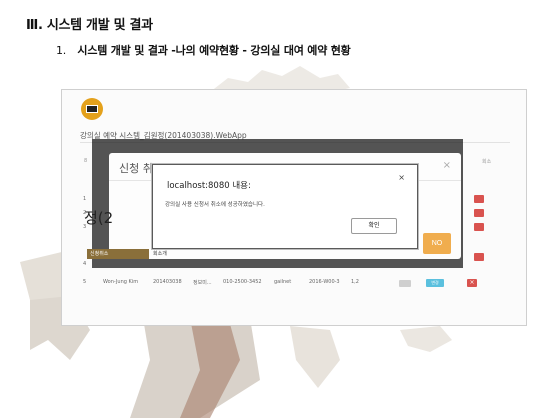 This screenshot has width=560, height=418. What do you see at coordinates (85, 264) in the screenshot?
I see `row-number: 4` at bounding box center [85, 264].